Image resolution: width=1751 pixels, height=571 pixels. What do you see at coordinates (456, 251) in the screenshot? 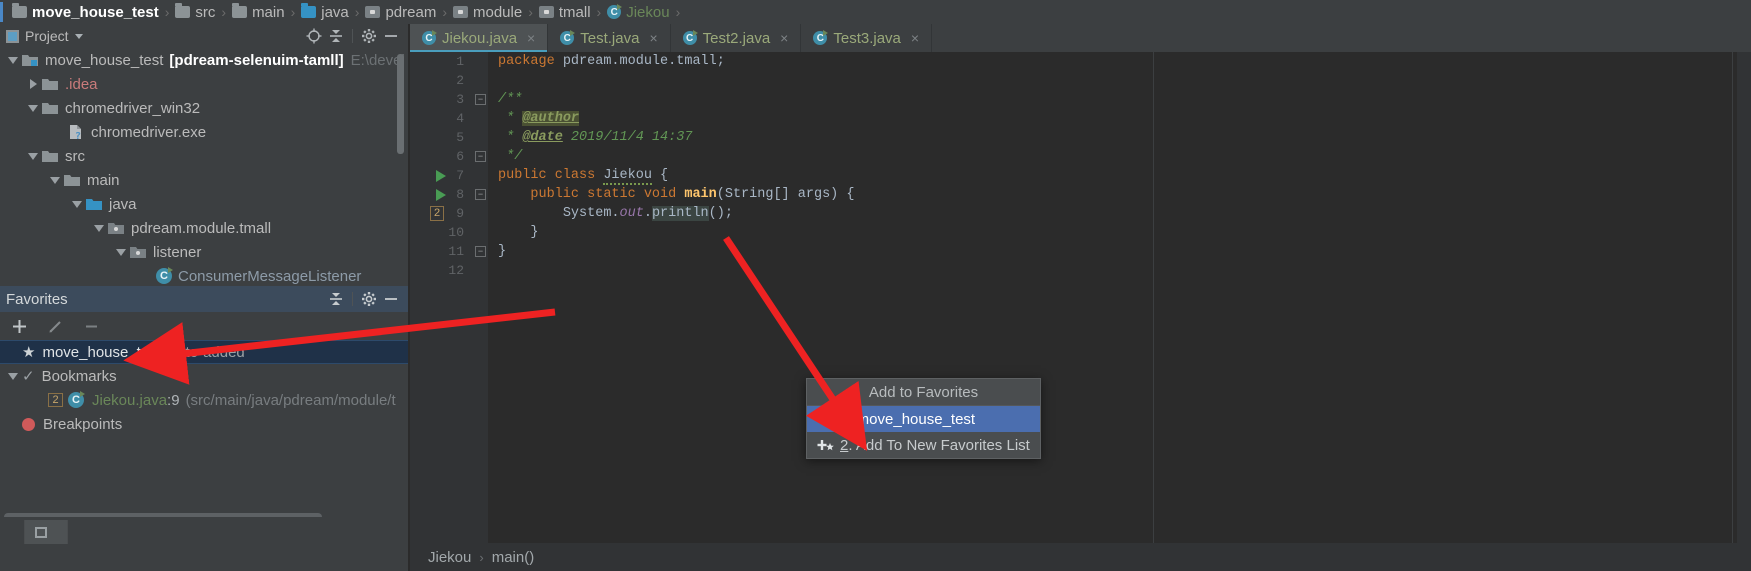
I see `line-number: 11` at bounding box center [456, 251].